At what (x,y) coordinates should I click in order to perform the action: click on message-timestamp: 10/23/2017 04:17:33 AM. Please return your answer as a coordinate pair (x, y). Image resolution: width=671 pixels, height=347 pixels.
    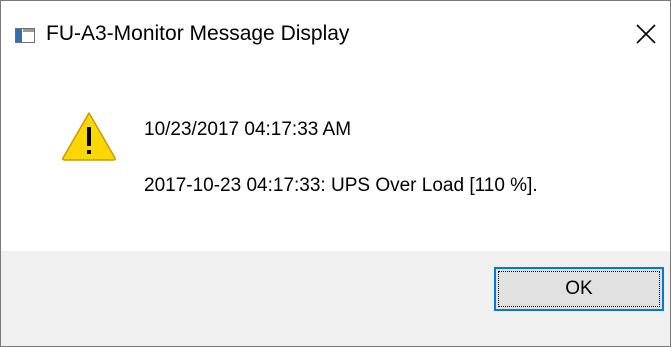
    Looking at the image, I should click on (248, 129).